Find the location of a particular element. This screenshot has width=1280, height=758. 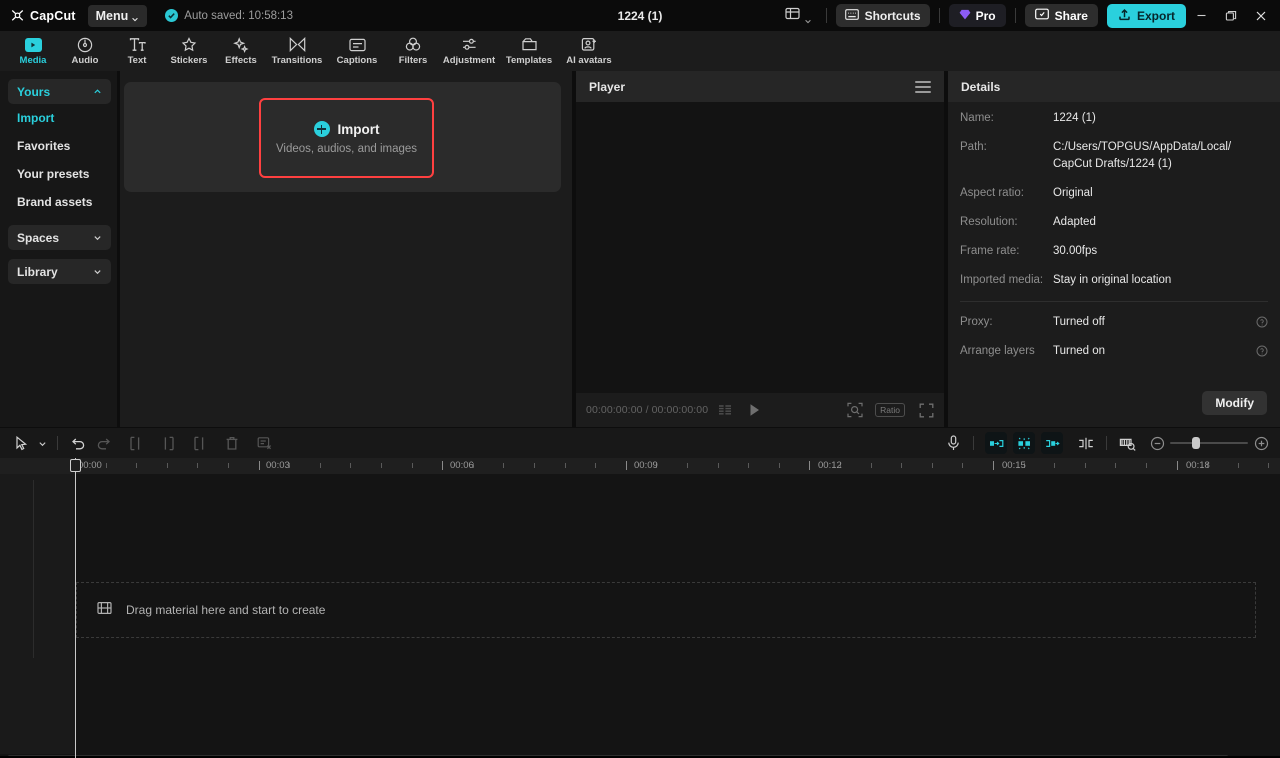

slider-handle is located at coordinates (1196, 443).